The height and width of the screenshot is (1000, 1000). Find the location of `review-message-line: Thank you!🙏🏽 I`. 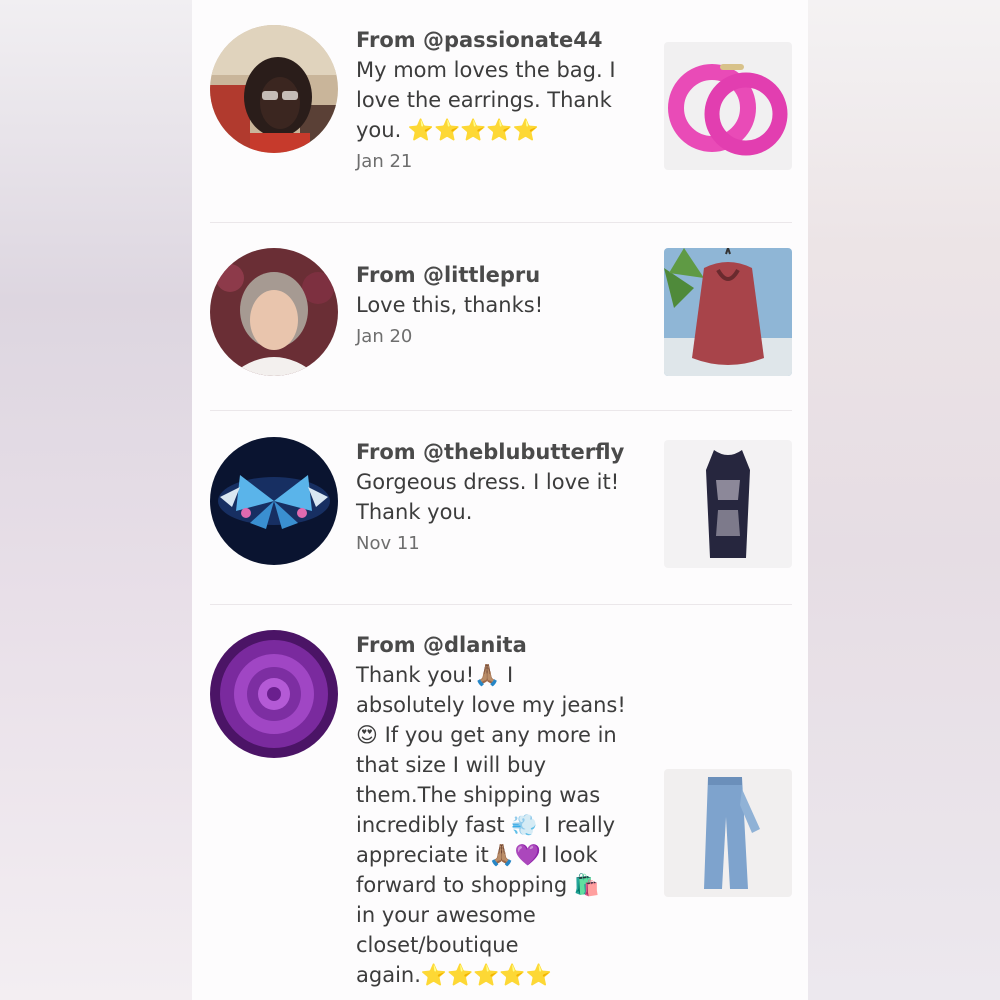

review-message-line: Thank you!🙏🏽 I is located at coordinates (435, 675).